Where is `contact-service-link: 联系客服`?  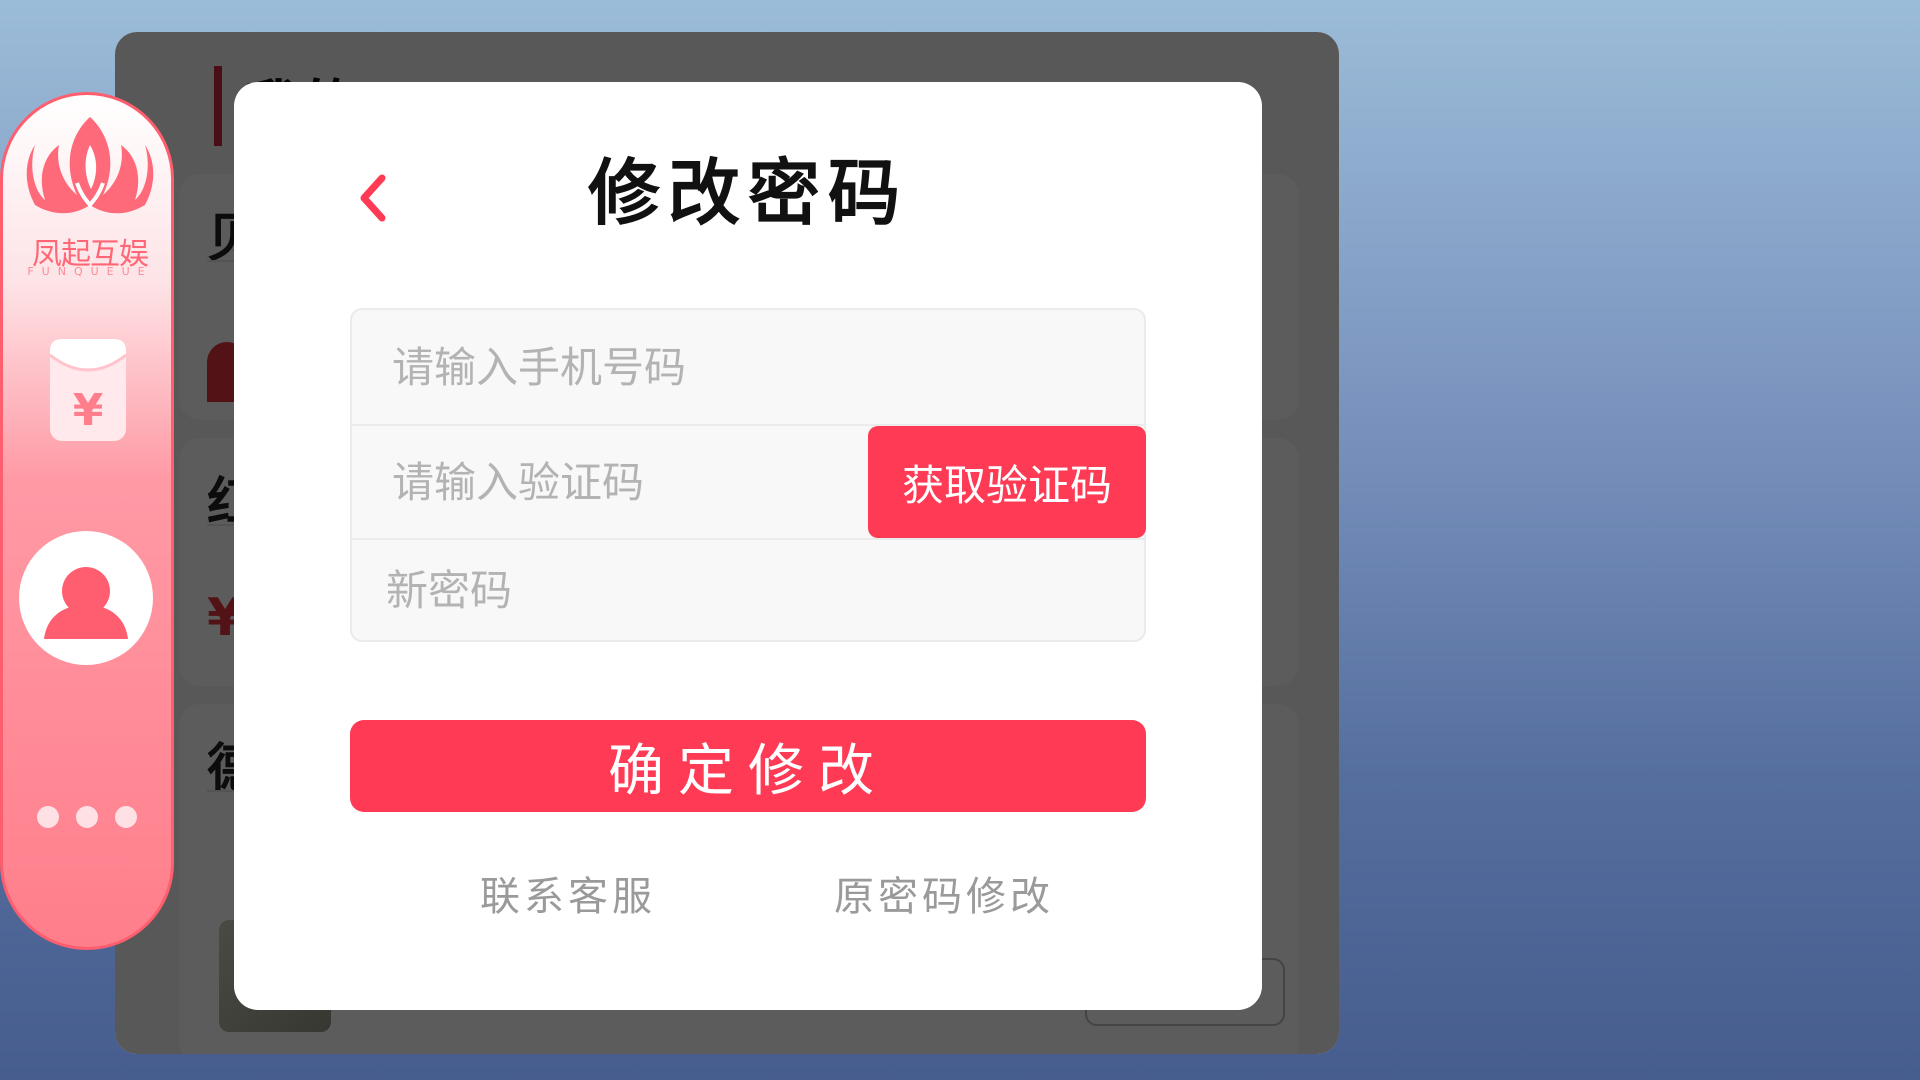
contact-service-link: 联系客服 is located at coordinates (568, 893).